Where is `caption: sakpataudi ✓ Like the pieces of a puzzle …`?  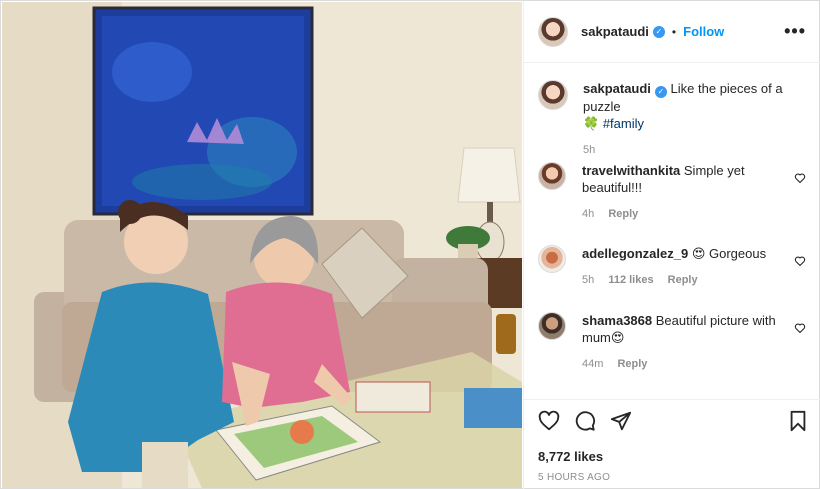
caption: sakpataudi ✓ Like the pieces of a puzzle … is located at coordinates (672, 118).